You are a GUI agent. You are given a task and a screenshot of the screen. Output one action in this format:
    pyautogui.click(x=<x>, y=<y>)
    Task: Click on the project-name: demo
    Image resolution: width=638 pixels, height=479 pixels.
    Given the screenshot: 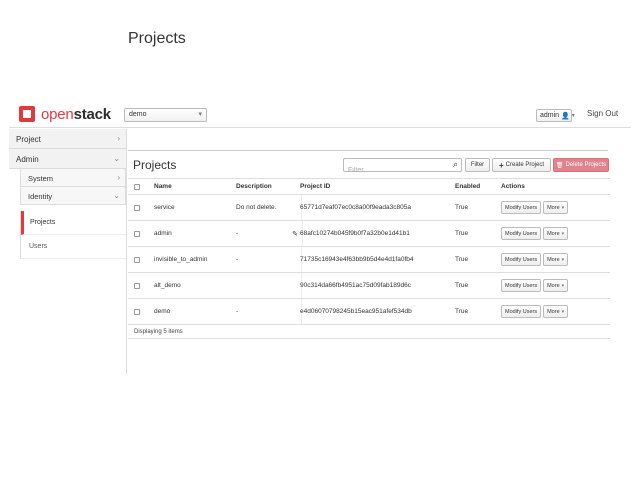 What is the action you would take?
    pyautogui.click(x=162, y=311)
    